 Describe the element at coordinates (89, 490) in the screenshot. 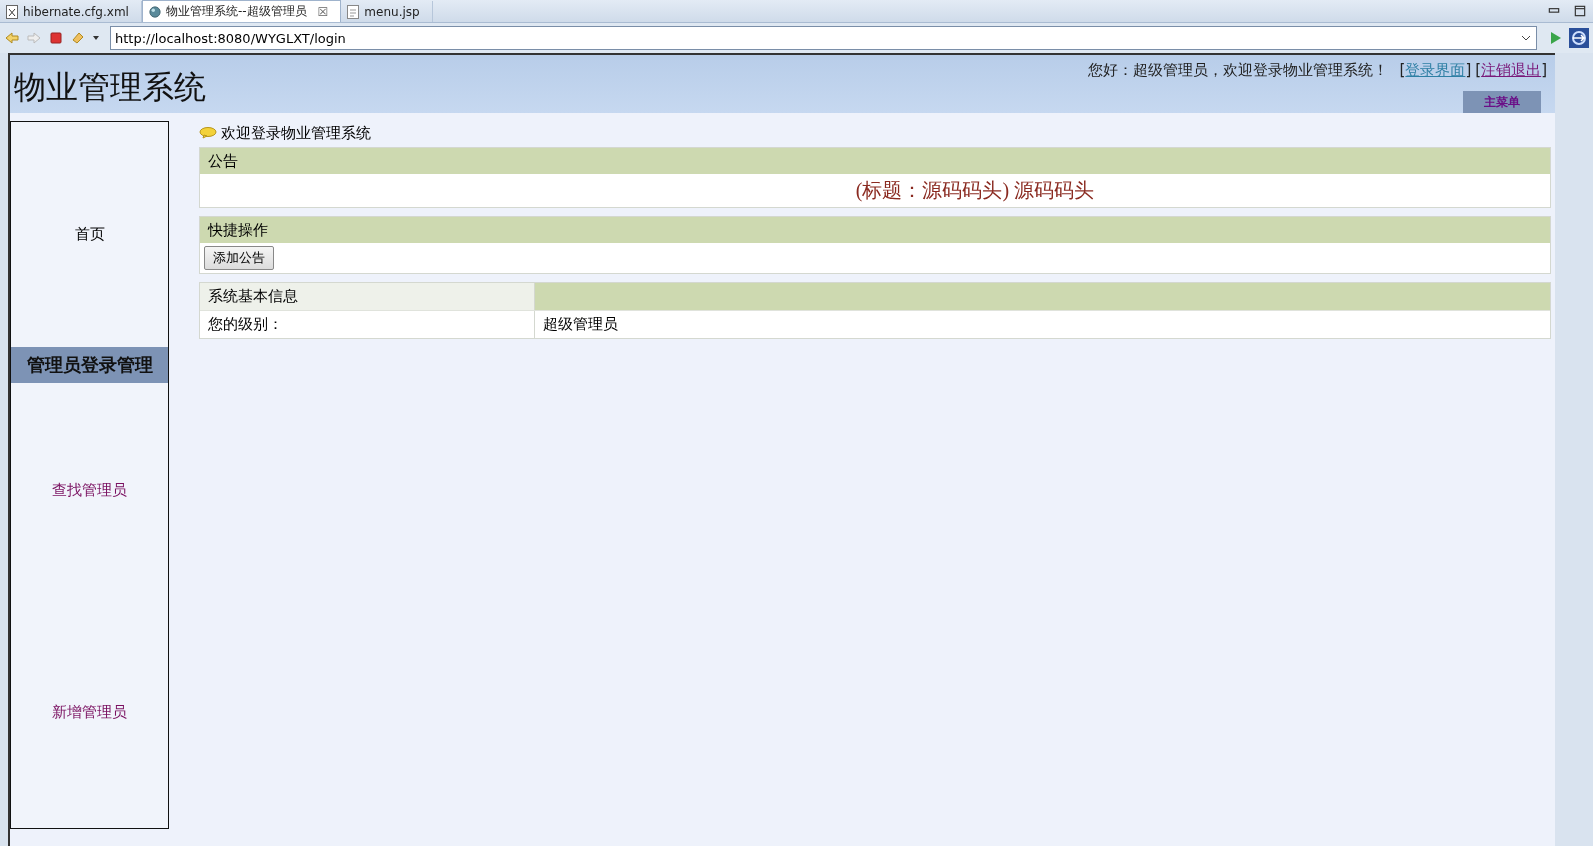

I see `sidebar-link: 查找管理员` at that location.